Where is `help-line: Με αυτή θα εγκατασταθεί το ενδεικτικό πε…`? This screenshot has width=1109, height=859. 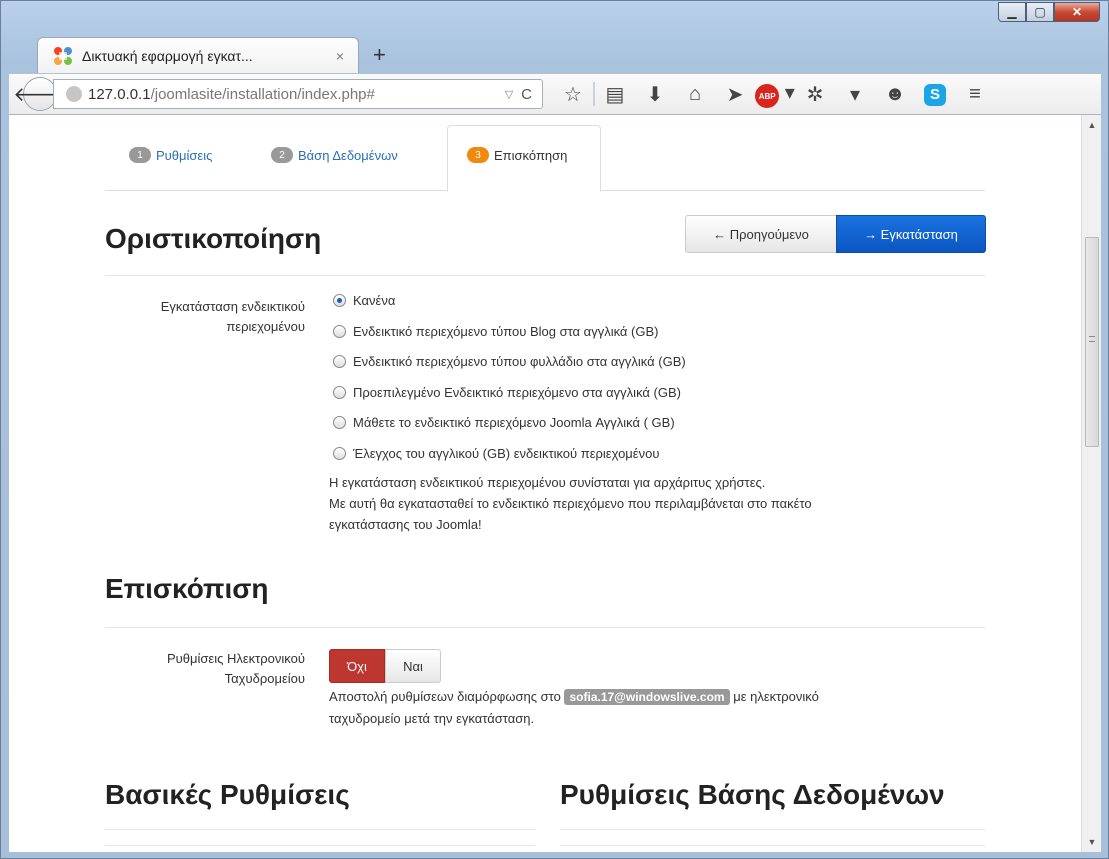
help-line: Με αυτή θα εγκατασταθεί το ενδεικτικό πε… is located at coordinates (570, 503).